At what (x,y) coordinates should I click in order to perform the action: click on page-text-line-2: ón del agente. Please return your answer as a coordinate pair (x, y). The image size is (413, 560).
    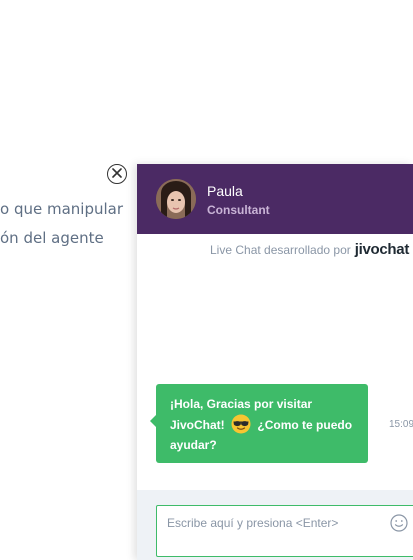
    Looking at the image, I should click on (52, 238).